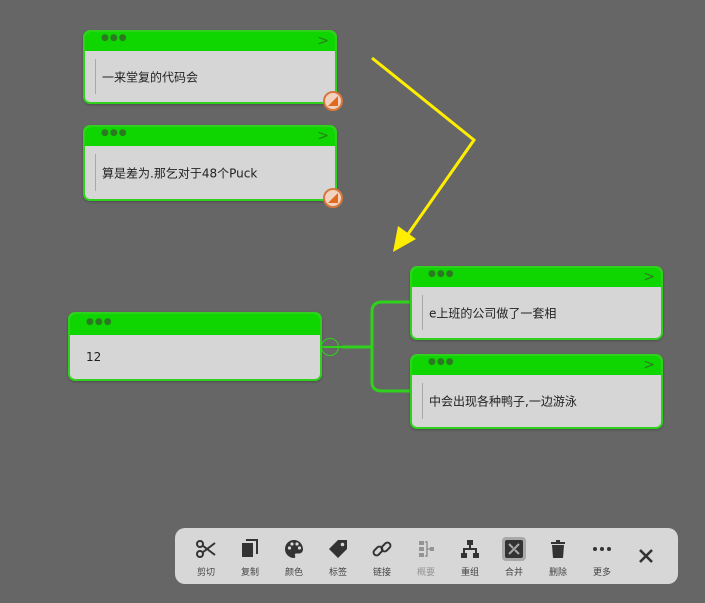  What do you see at coordinates (425, 573) in the screenshot?
I see `summary-label: 概要` at bounding box center [425, 573].